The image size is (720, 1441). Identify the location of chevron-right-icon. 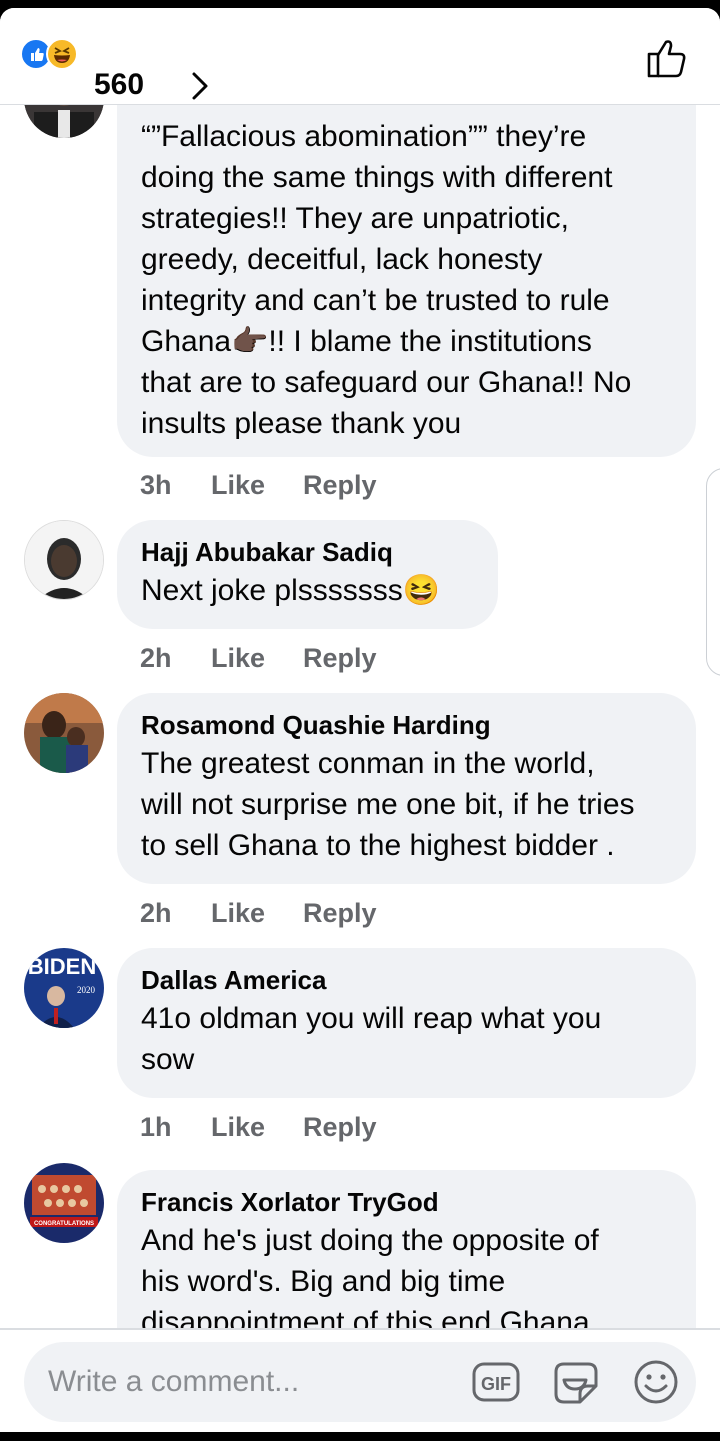
(200, 86).